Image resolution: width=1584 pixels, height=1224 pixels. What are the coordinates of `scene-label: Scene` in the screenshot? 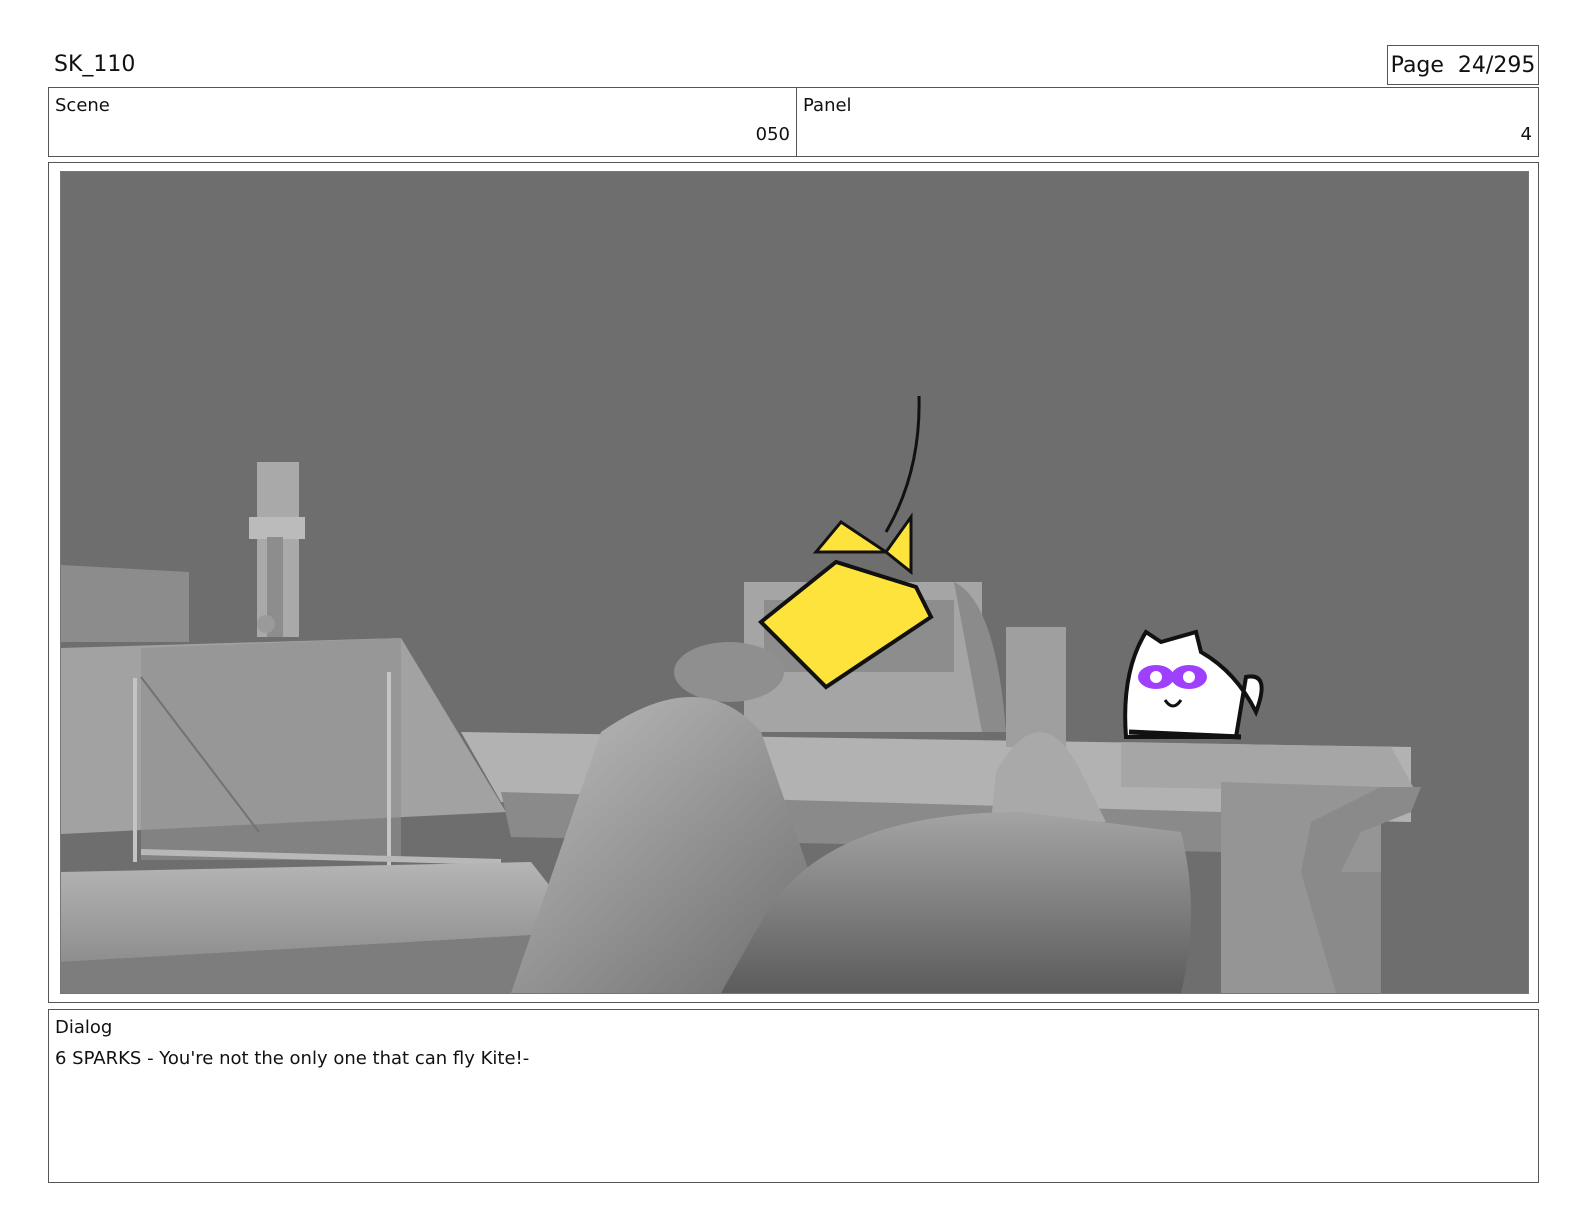 It's located at (82, 105).